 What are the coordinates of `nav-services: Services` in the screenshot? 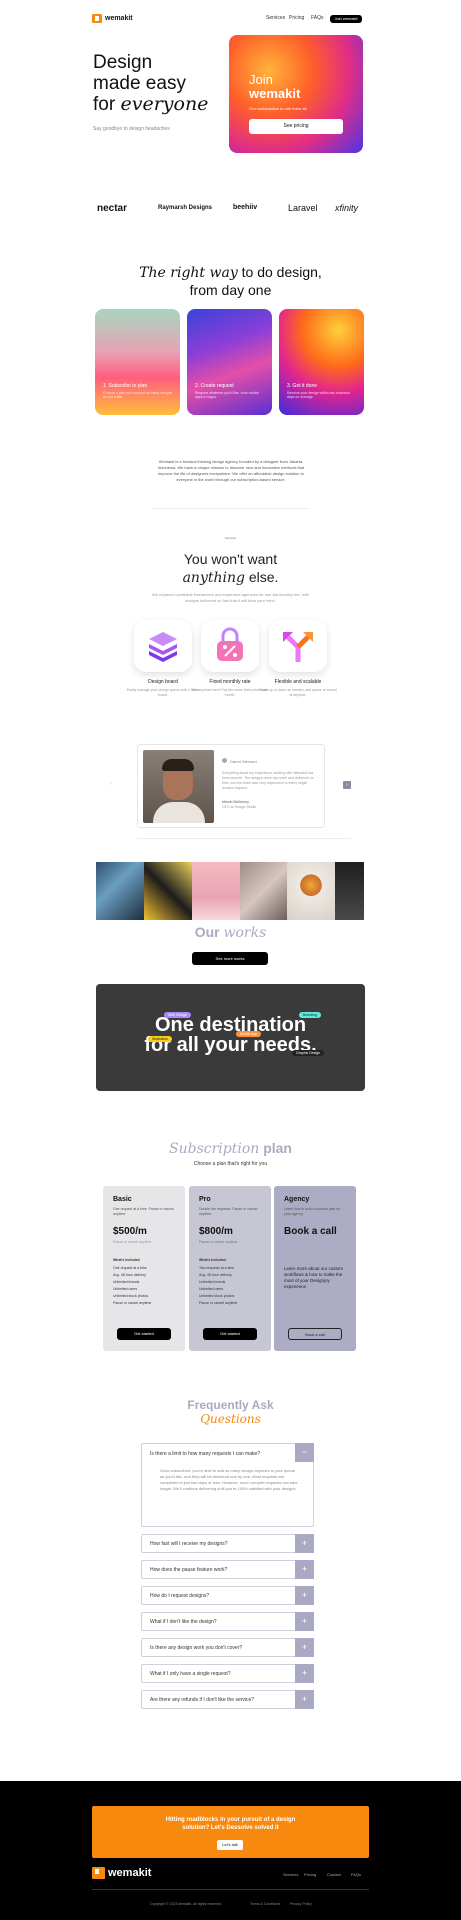 It's located at (275, 18).